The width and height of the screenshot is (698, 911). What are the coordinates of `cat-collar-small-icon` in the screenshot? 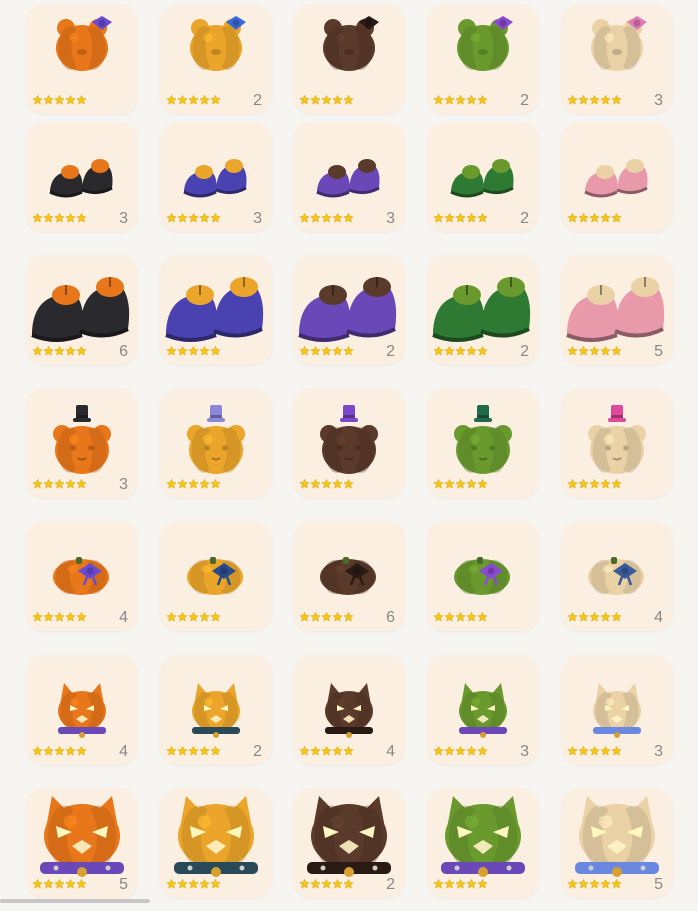 It's located at (617, 710).